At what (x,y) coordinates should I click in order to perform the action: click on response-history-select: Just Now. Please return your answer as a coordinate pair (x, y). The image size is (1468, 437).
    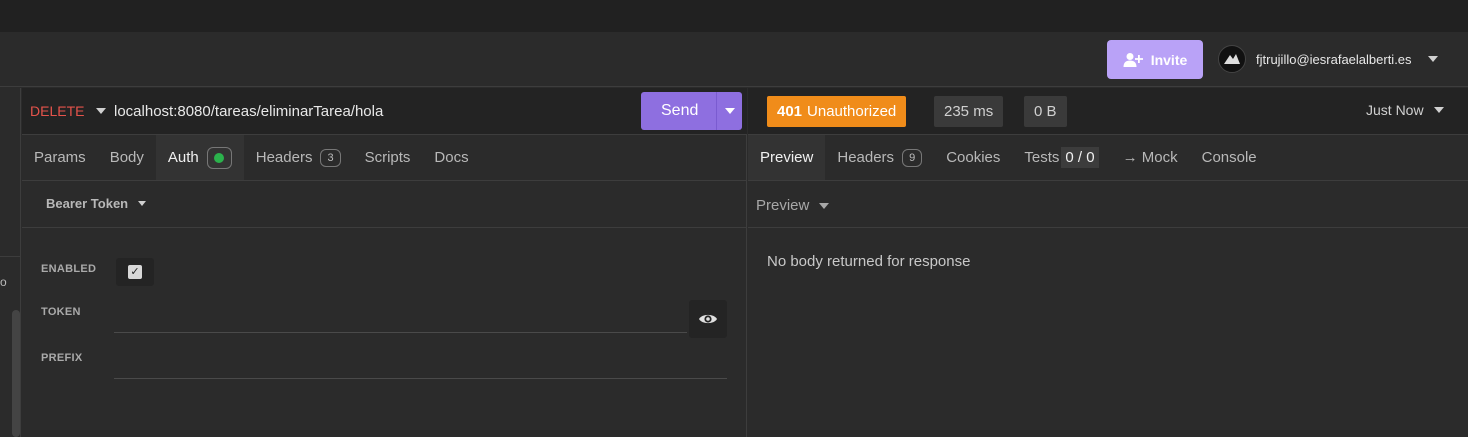
    Looking at the image, I should click on (1405, 110).